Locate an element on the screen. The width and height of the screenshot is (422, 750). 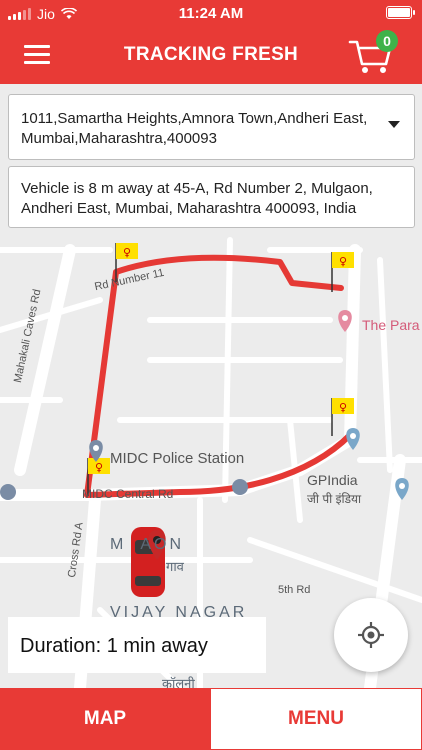
tab-menu: MENU is located at coordinates (316, 719).